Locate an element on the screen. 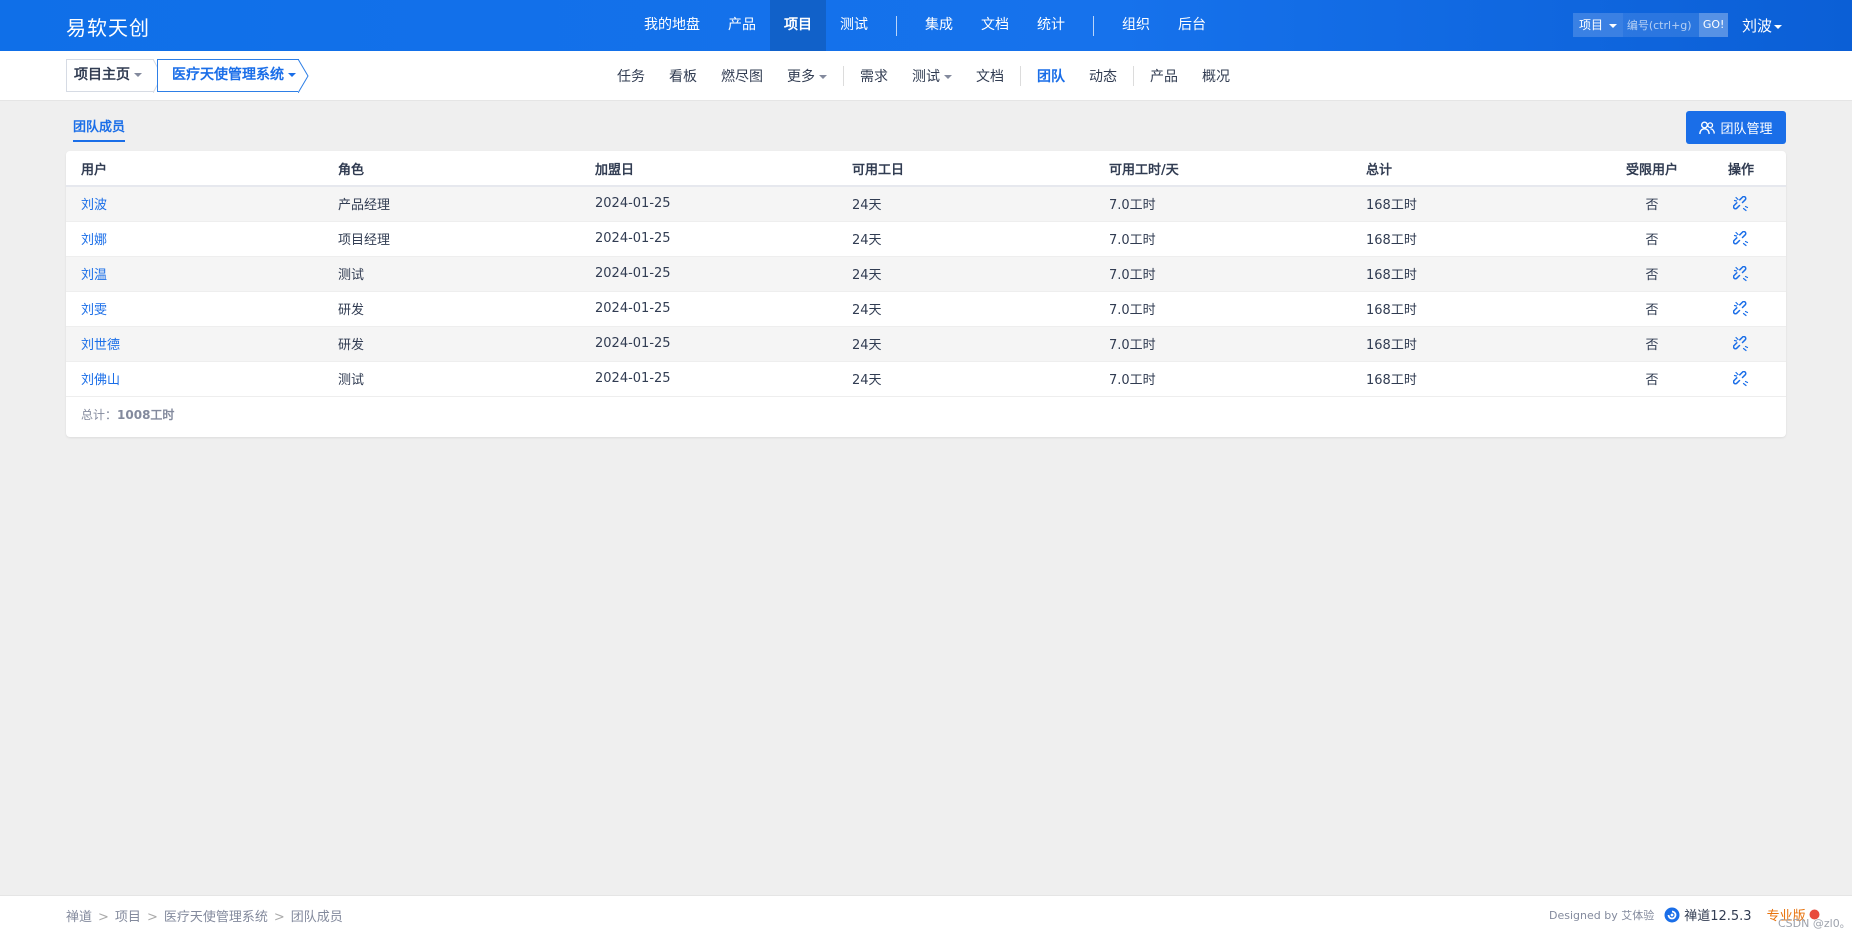 This screenshot has width=1852, height=932. crumb-project-home: 项目主页 is located at coordinates (110, 75).